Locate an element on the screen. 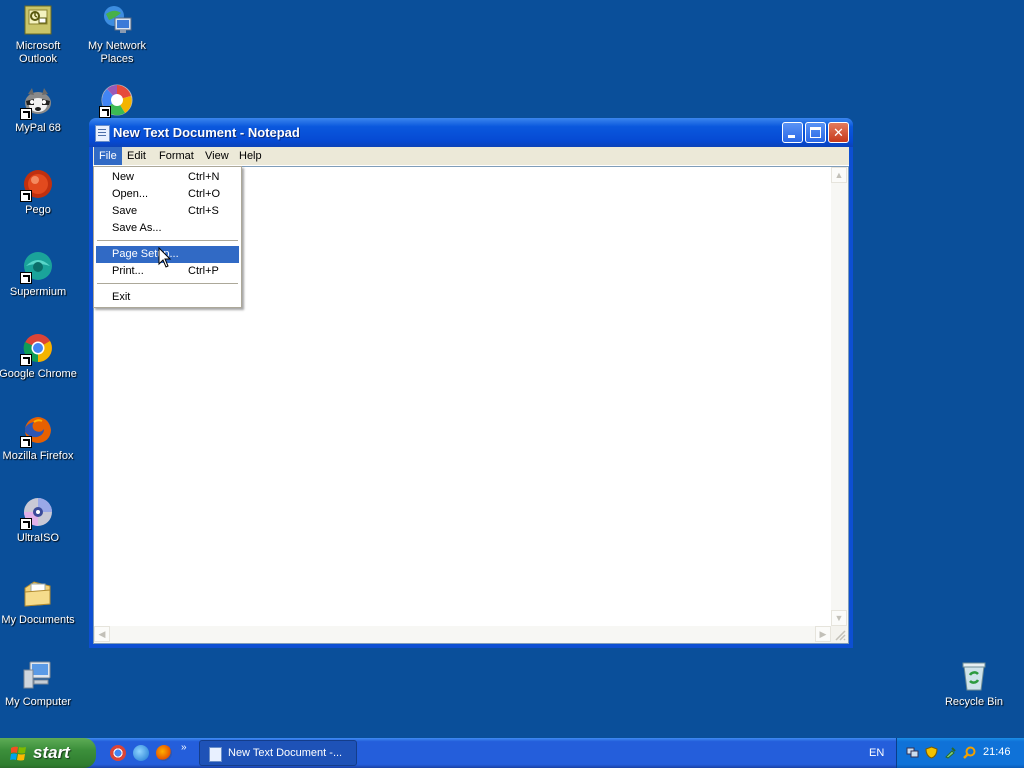 The height and width of the screenshot is (768, 1024). desktop-icon-my-computer: My Computer is located at coordinates (39, 684).